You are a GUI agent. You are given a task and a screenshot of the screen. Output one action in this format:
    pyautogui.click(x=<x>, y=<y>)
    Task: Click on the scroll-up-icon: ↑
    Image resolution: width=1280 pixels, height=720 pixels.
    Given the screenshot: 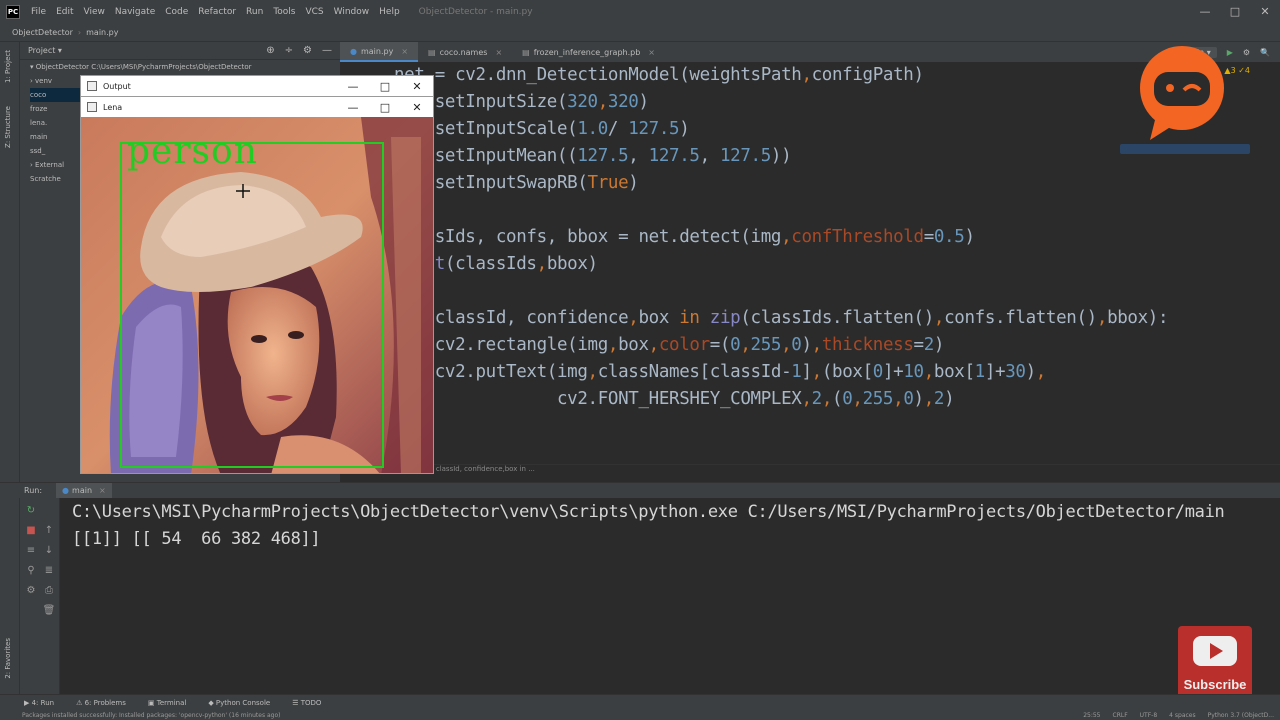 What is the action you would take?
    pyautogui.click(x=49, y=531)
    